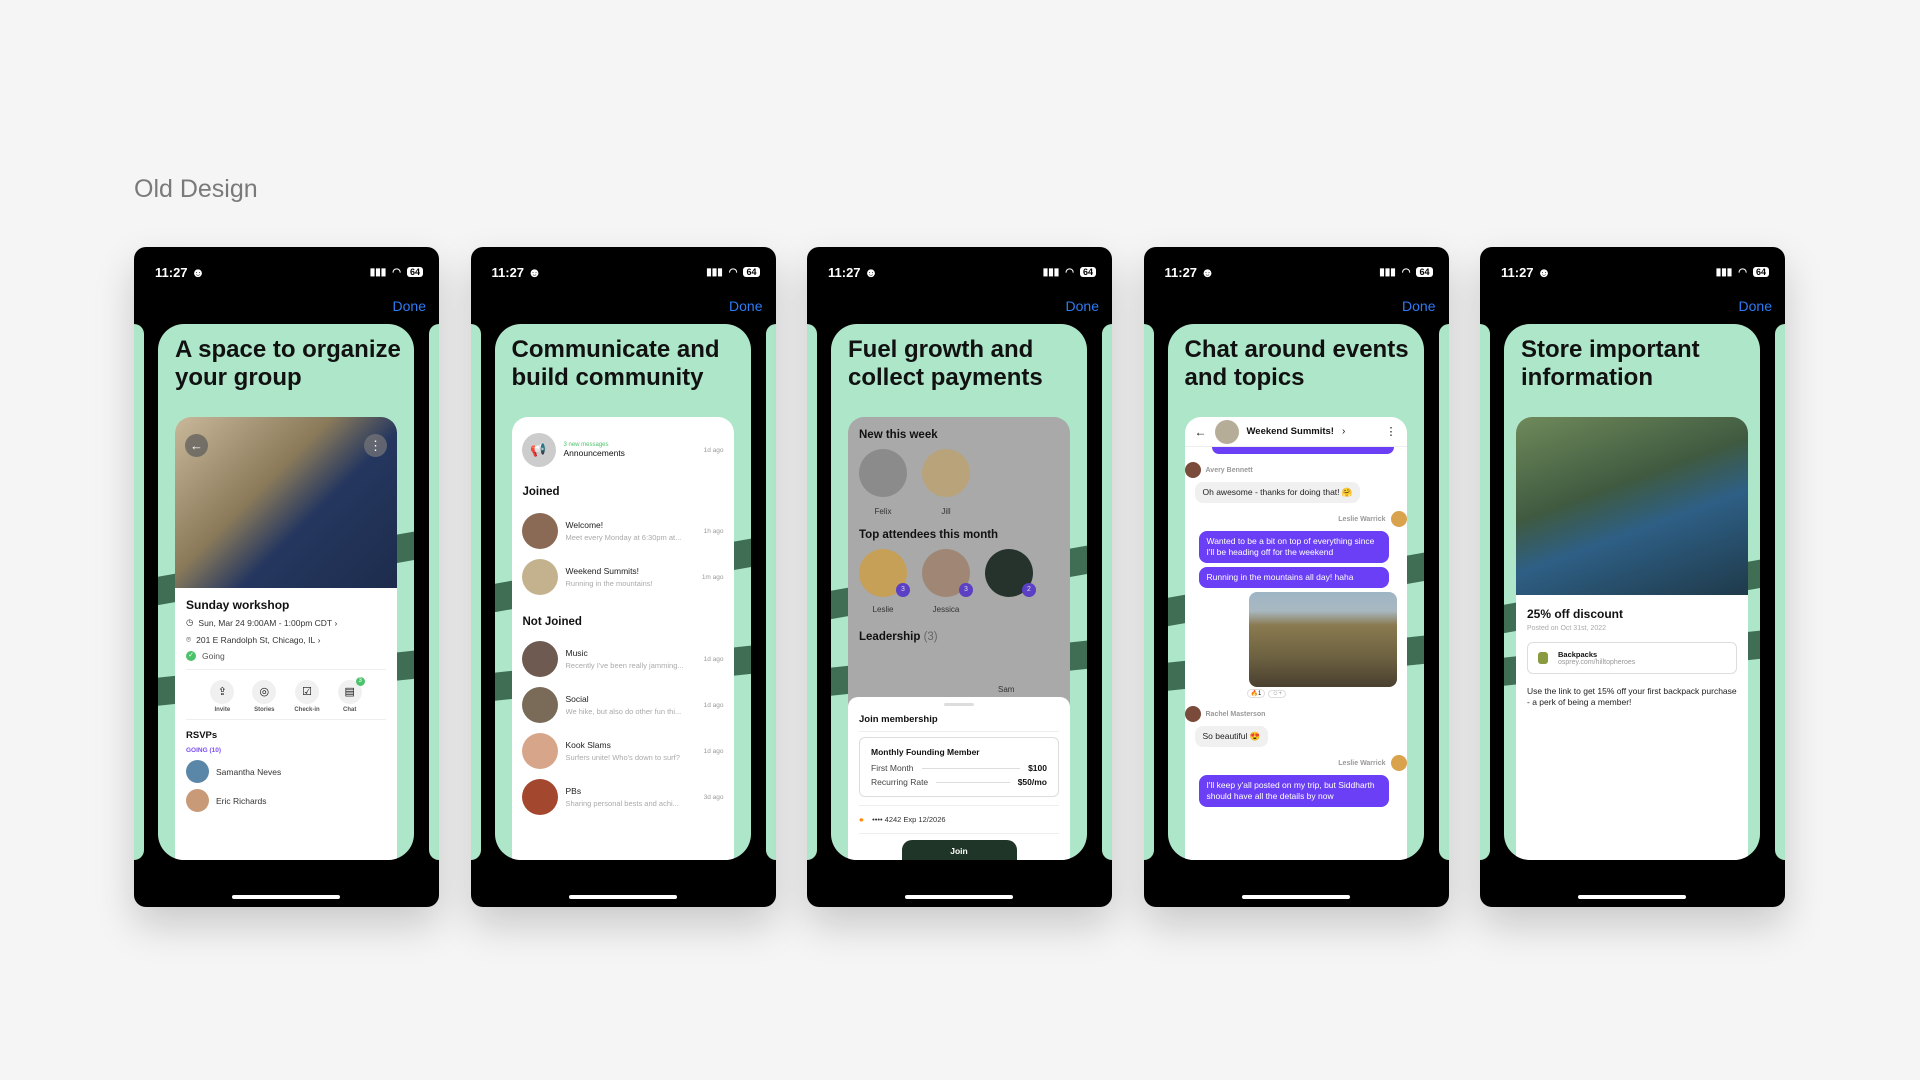  Describe the element at coordinates (196, 445) in the screenshot. I see `back-button: ←` at that location.